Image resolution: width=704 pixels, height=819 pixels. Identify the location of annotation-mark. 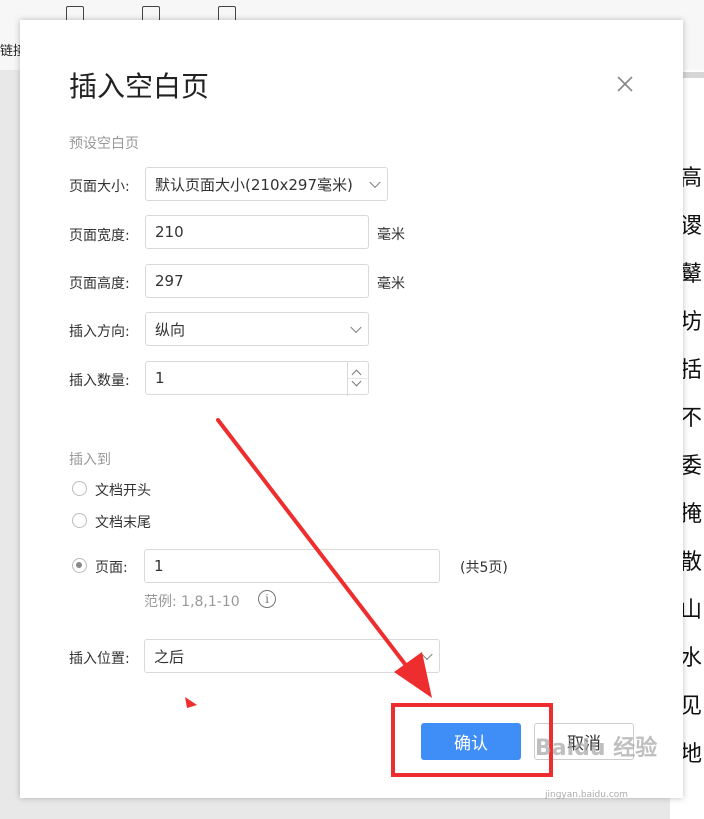
(191, 702).